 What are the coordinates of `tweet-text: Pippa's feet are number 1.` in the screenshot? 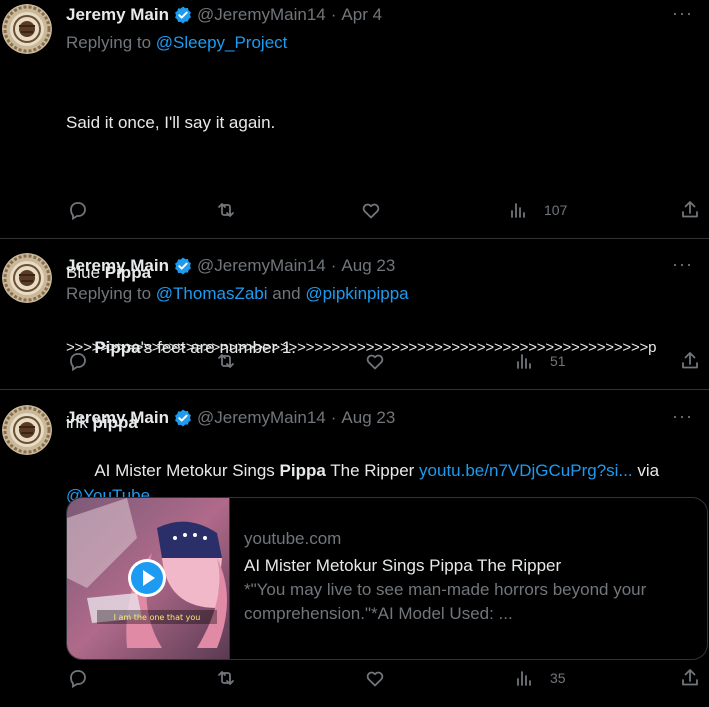 It's located at (195, 347).